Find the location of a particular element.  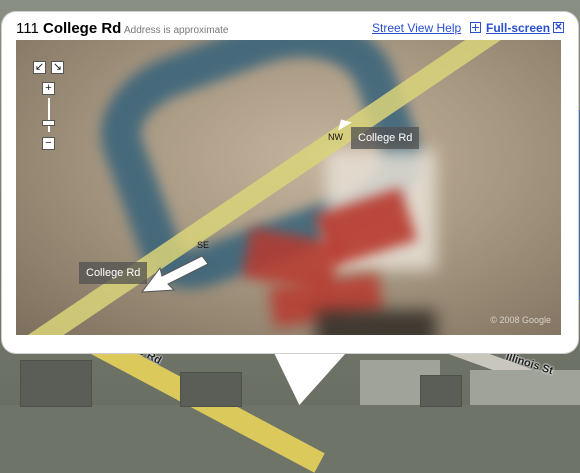

arrow-icon is located at coordinates (175, 274).